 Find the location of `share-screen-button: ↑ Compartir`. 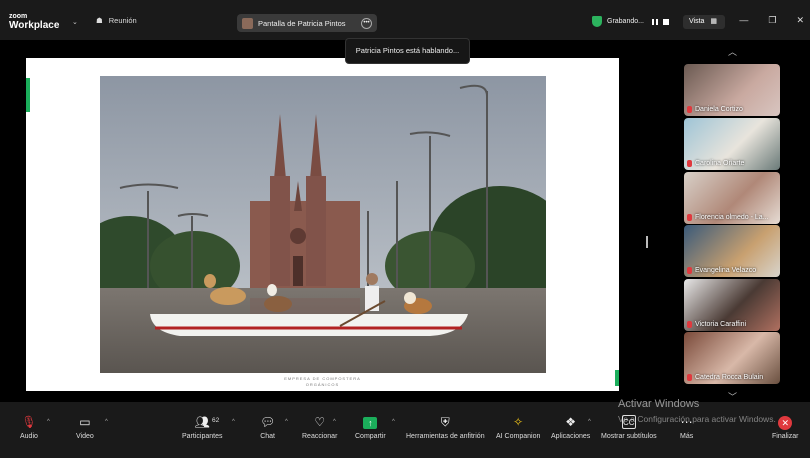

share-screen-button: ↑ Compartir is located at coordinates (370, 427).